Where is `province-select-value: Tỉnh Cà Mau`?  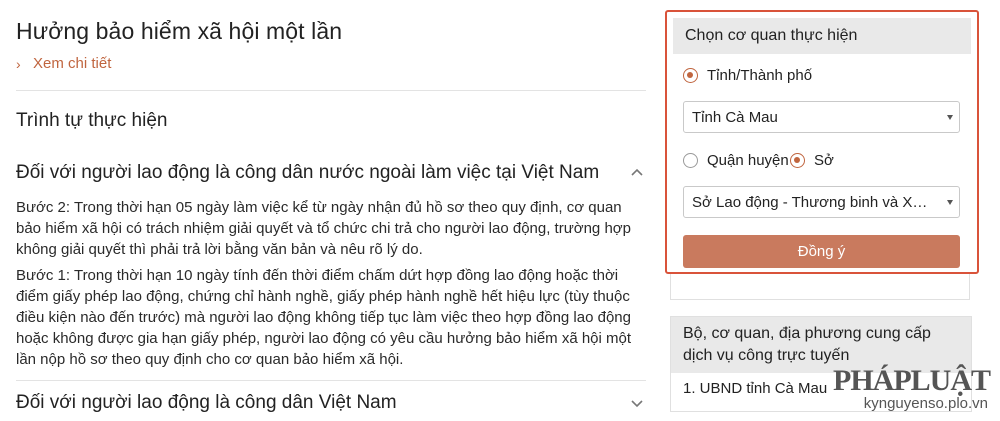 province-select-value: Tỉnh Cà Mau is located at coordinates (735, 117).